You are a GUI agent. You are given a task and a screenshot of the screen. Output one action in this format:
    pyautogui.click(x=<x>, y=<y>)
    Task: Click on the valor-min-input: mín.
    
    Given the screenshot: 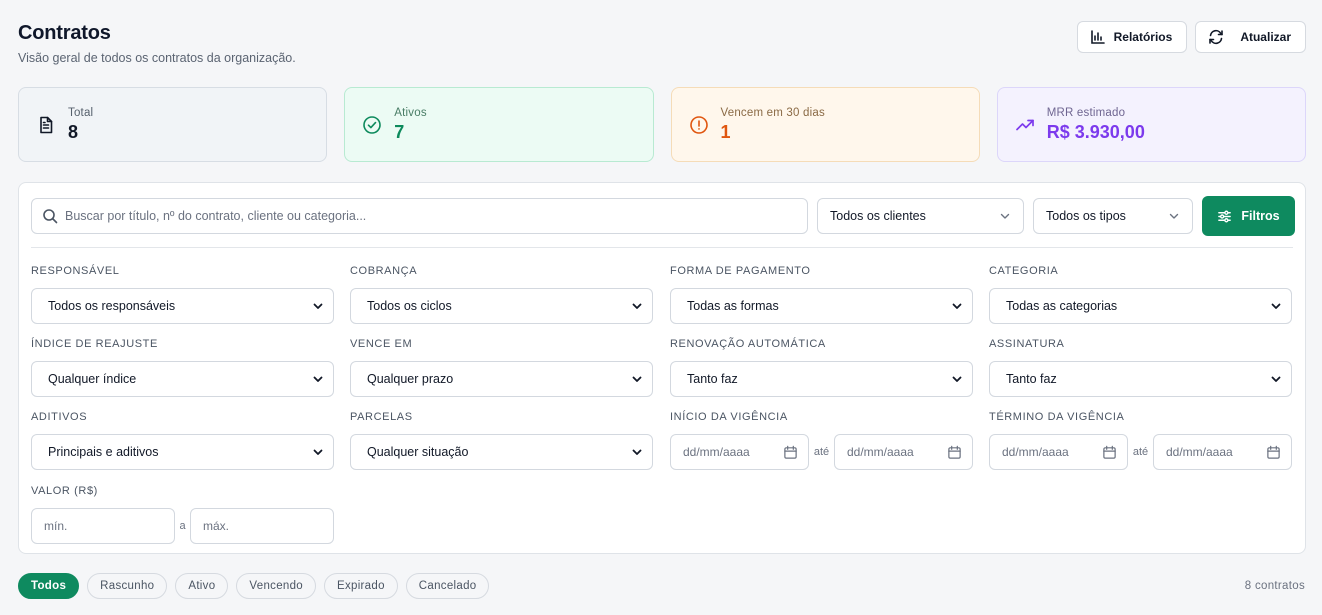 What is the action you would take?
    pyautogui.click(x=103, y=526)
    